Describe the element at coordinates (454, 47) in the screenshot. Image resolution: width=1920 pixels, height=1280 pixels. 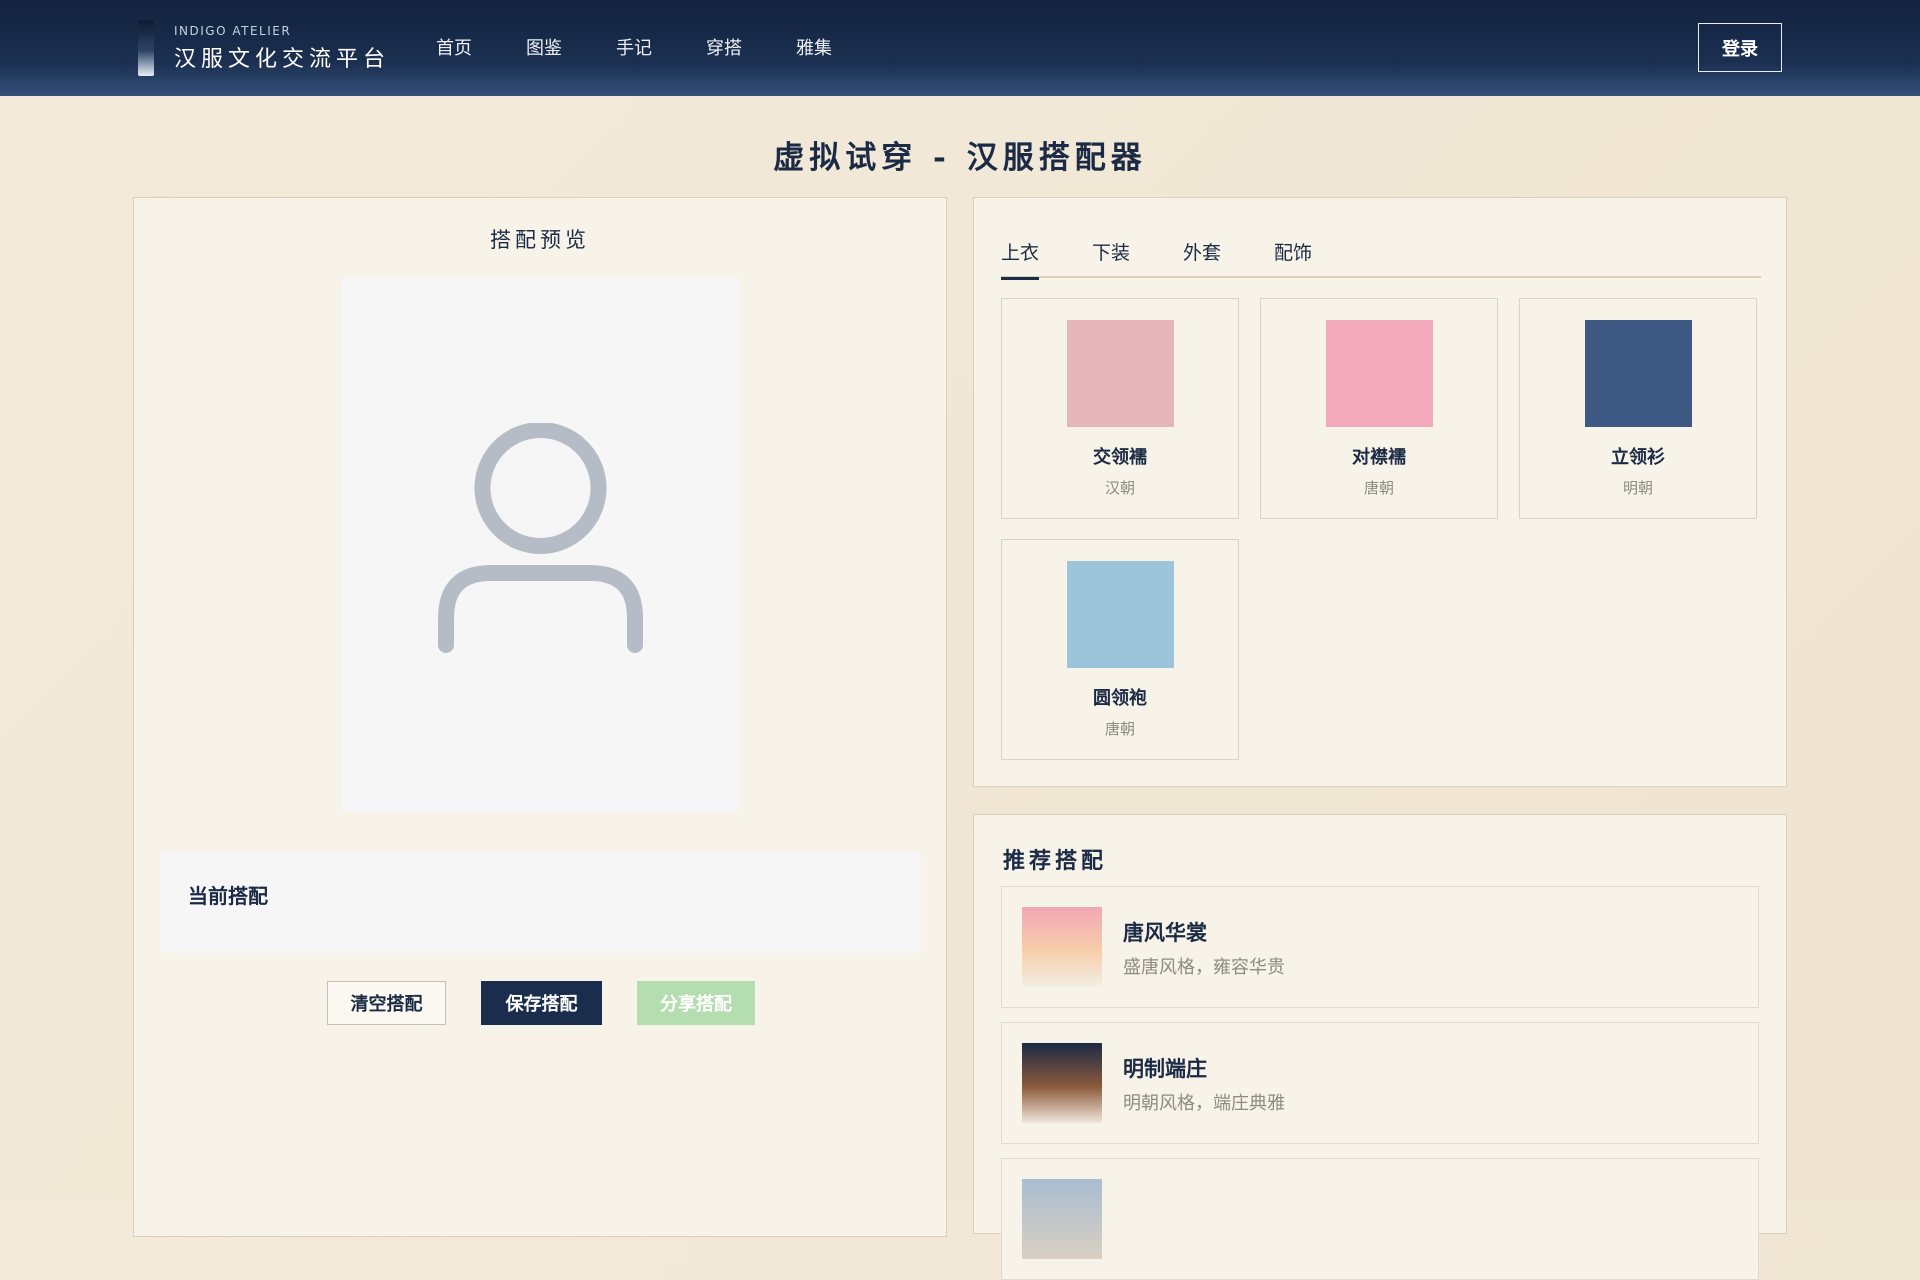
I see `nav-home: 首页` at that location.